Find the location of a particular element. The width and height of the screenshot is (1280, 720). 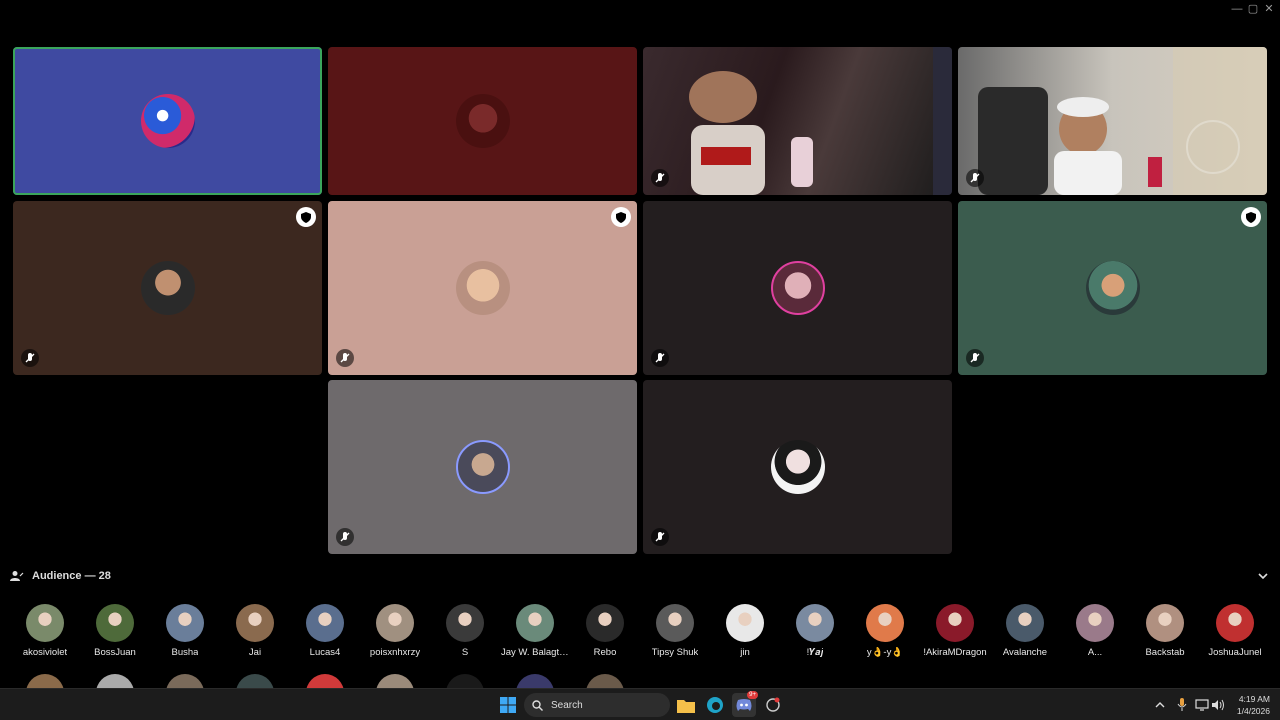

audience-member: S is located at coordinates (465, 631).